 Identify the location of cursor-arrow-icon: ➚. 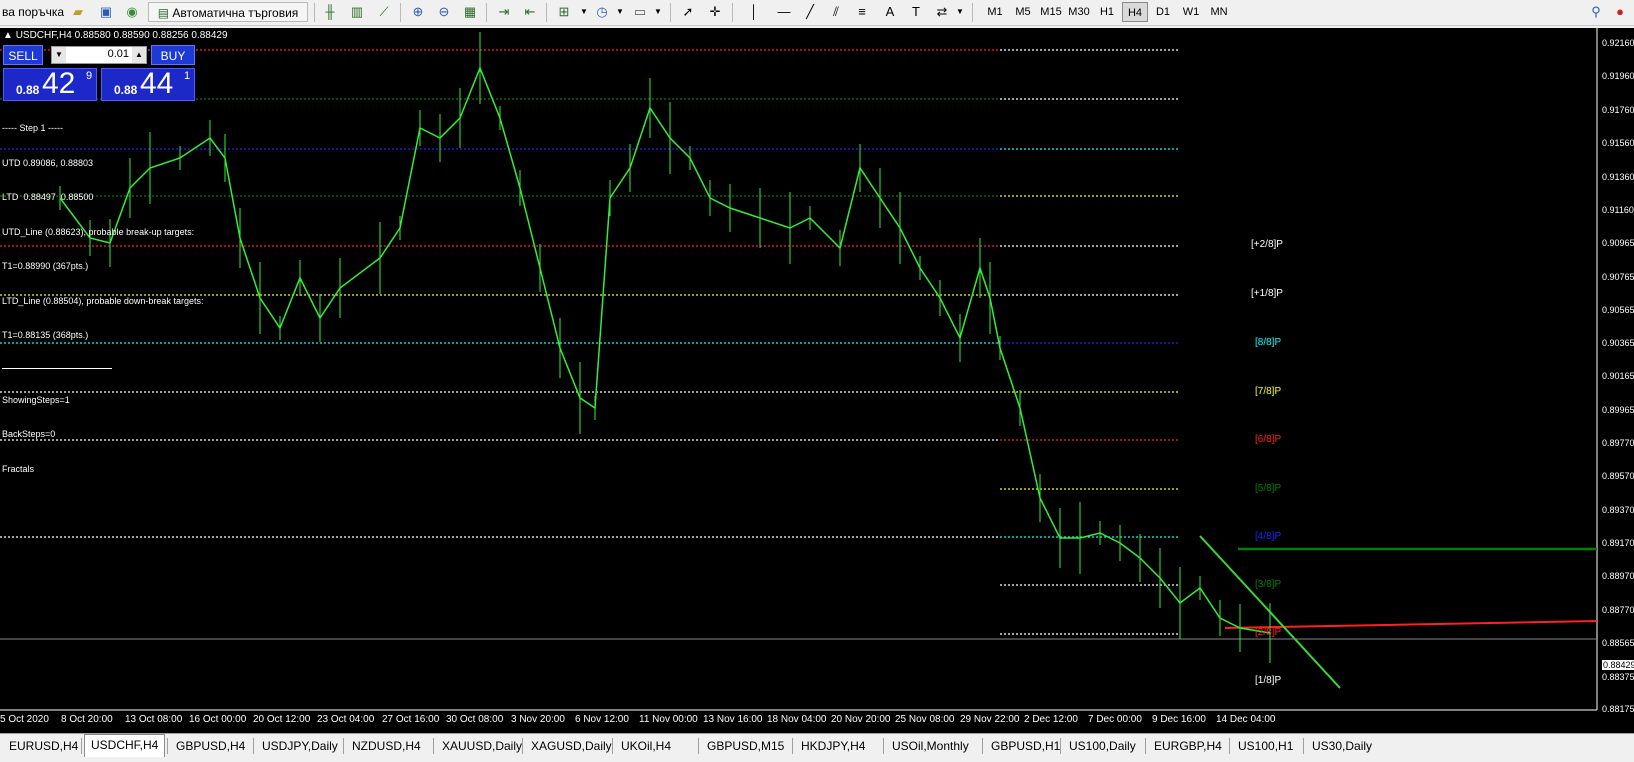
(688, 12).